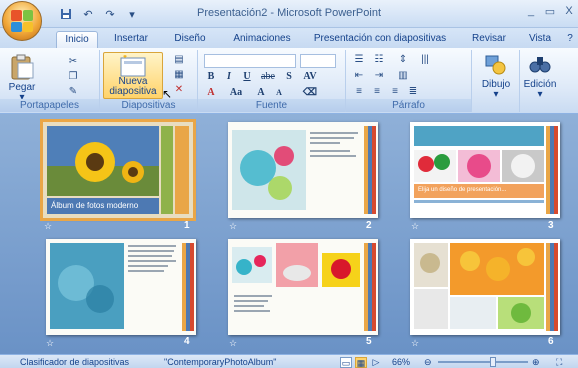  Describe the element at coordinates (496, 78) in the screenshot. I see `drawing-button: Dibujo ▾` at that location.